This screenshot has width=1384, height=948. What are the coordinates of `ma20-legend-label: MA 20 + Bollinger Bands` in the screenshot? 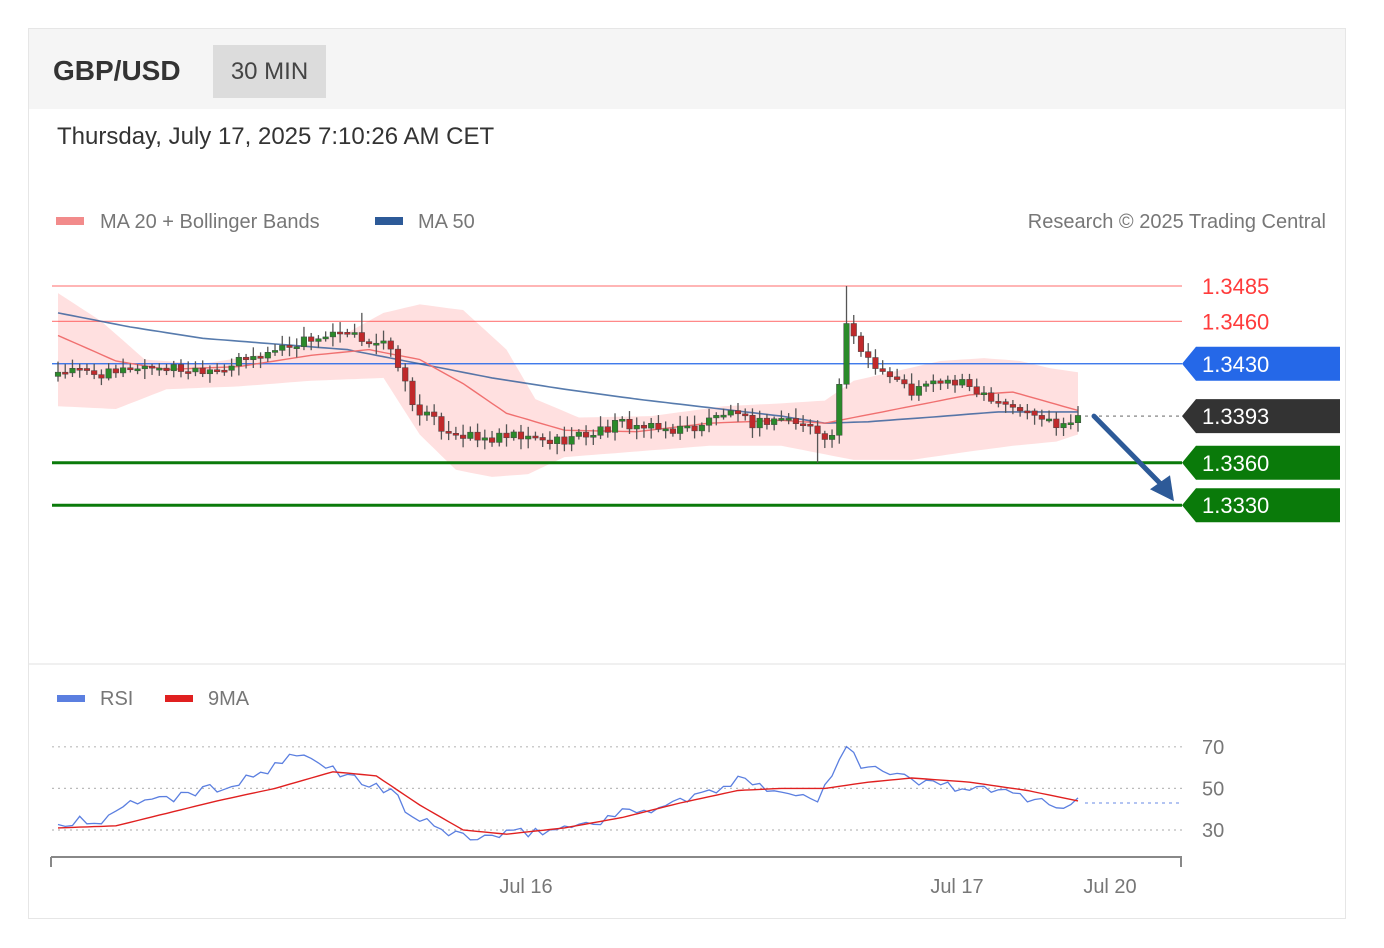 It's located at (210, 222).